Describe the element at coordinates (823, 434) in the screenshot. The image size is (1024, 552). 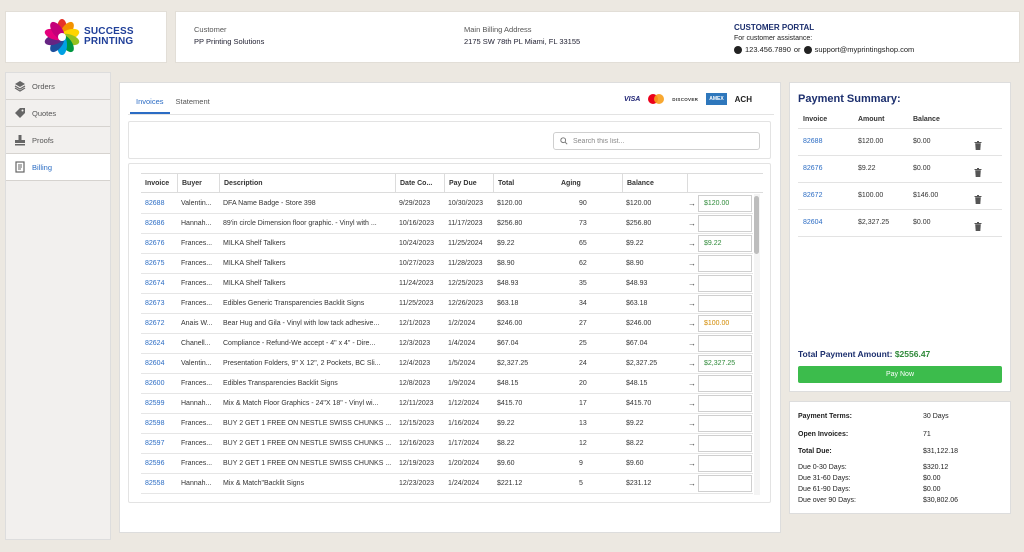
I see `open-invoices-label: Open Invoices:` at that location.